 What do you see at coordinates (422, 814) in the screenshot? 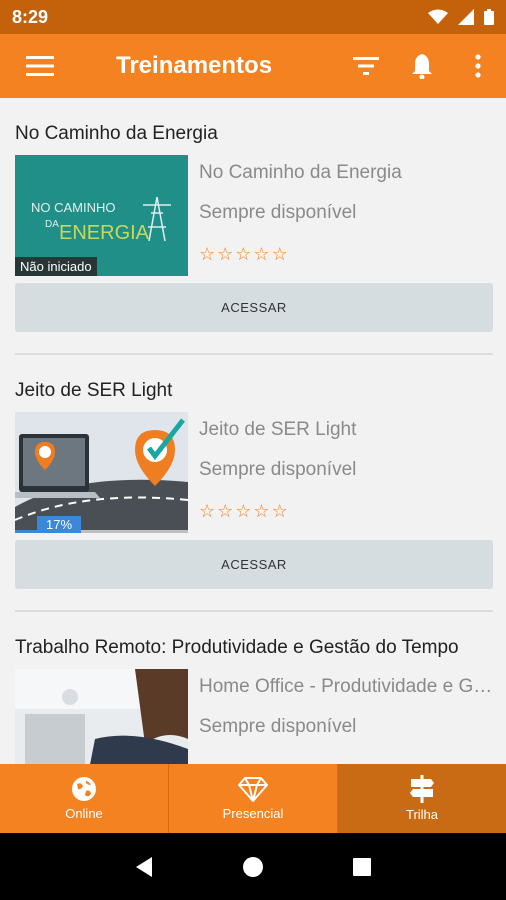
I see `tab-label: Trilha` at bounding box center [422, 814].